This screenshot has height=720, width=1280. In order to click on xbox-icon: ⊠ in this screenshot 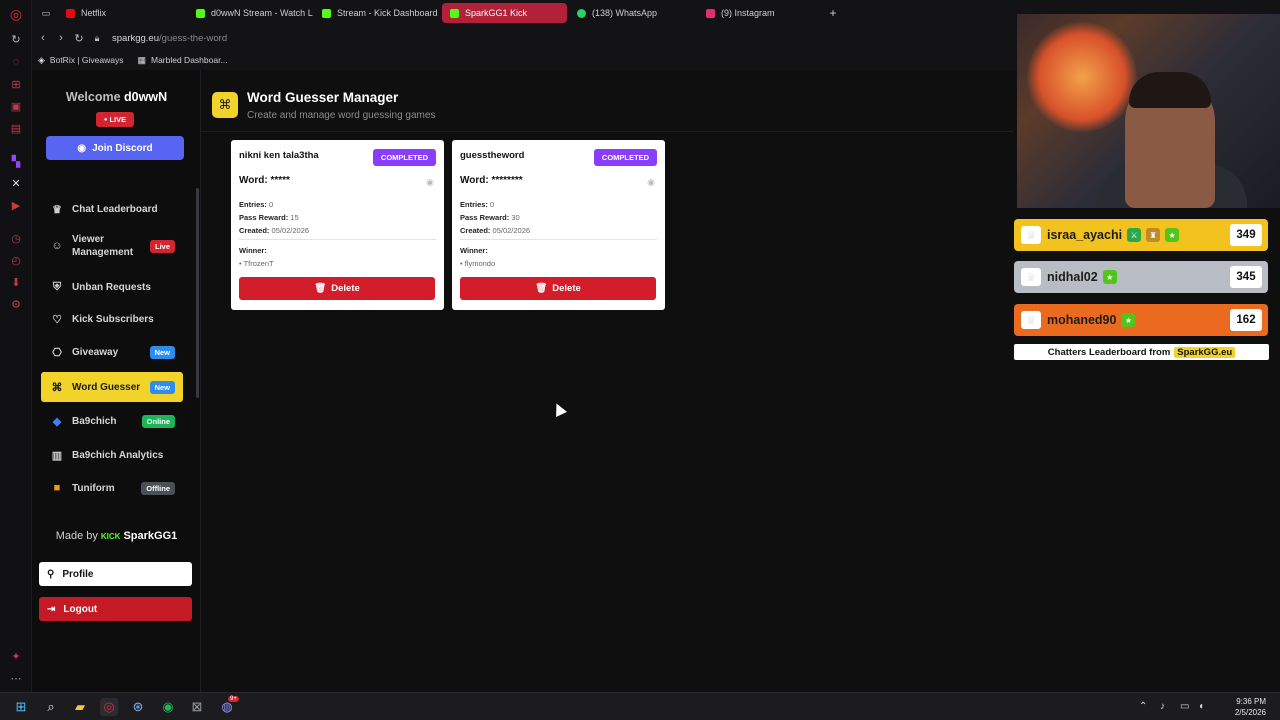, I will do `click(197, 707)`.